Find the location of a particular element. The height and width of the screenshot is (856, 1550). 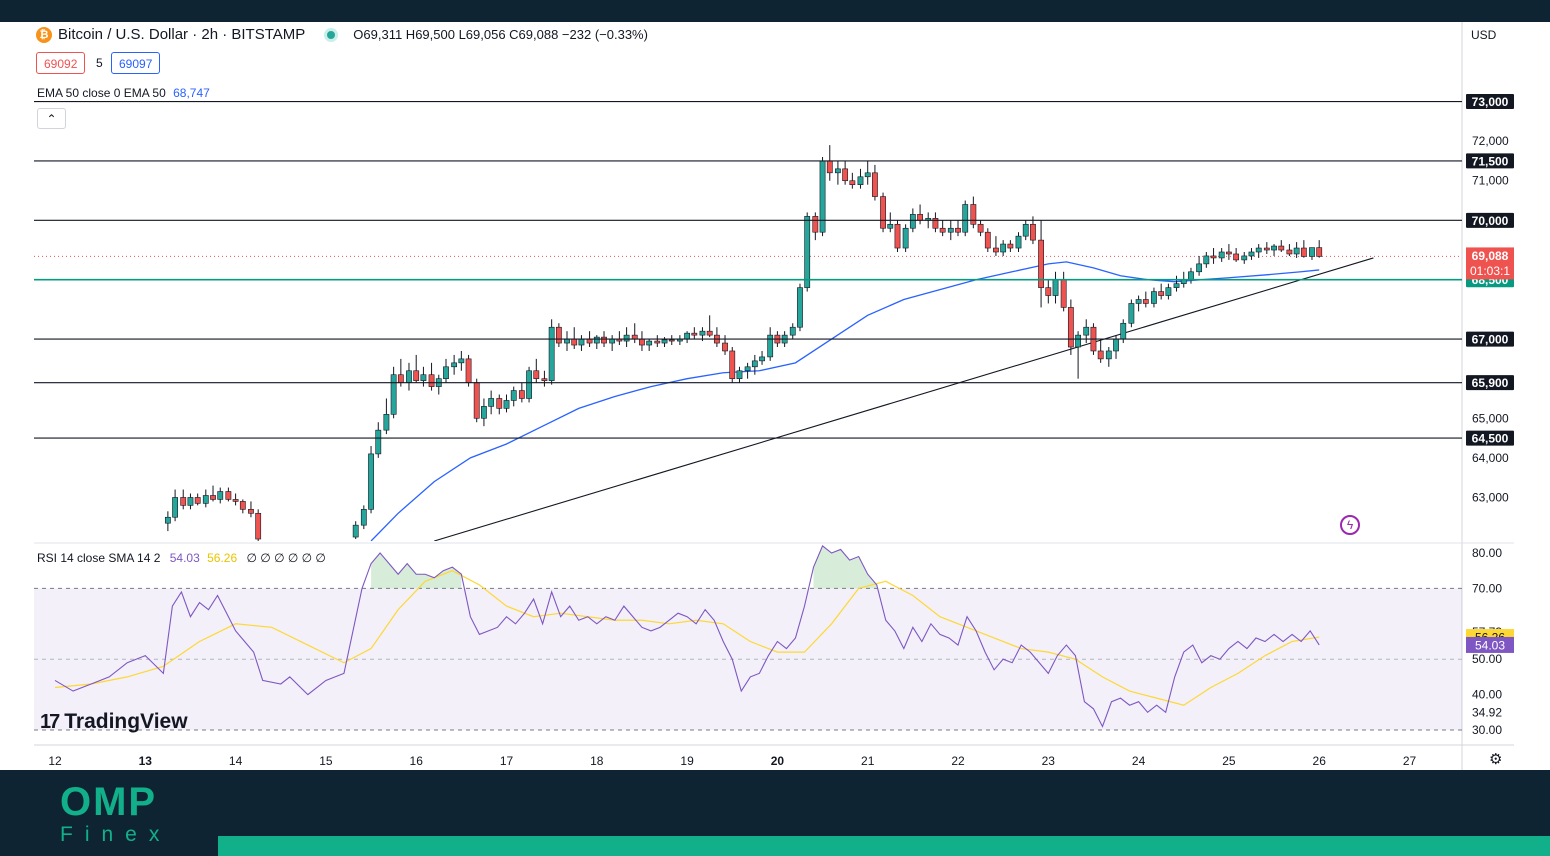

gear-icon: ⚙ is located at coordinates (1495, 759).